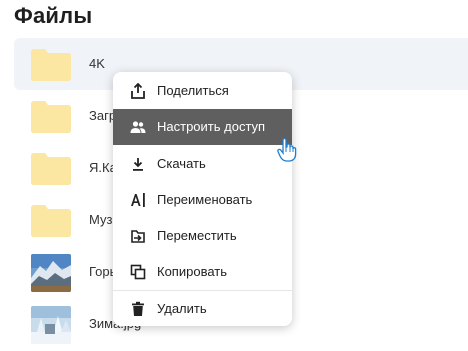 This screenshot has width=468, height=351. Describe the element at coordinates (205, 199) in the screenshot. I see `menu-item-label: Переименовать` at that location.